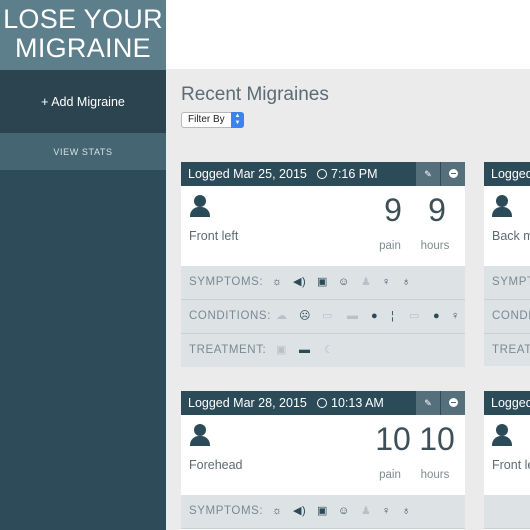  I want to click on treatment-row: TREATMENT: ▣ ▬ ☾, so click(323, 350).